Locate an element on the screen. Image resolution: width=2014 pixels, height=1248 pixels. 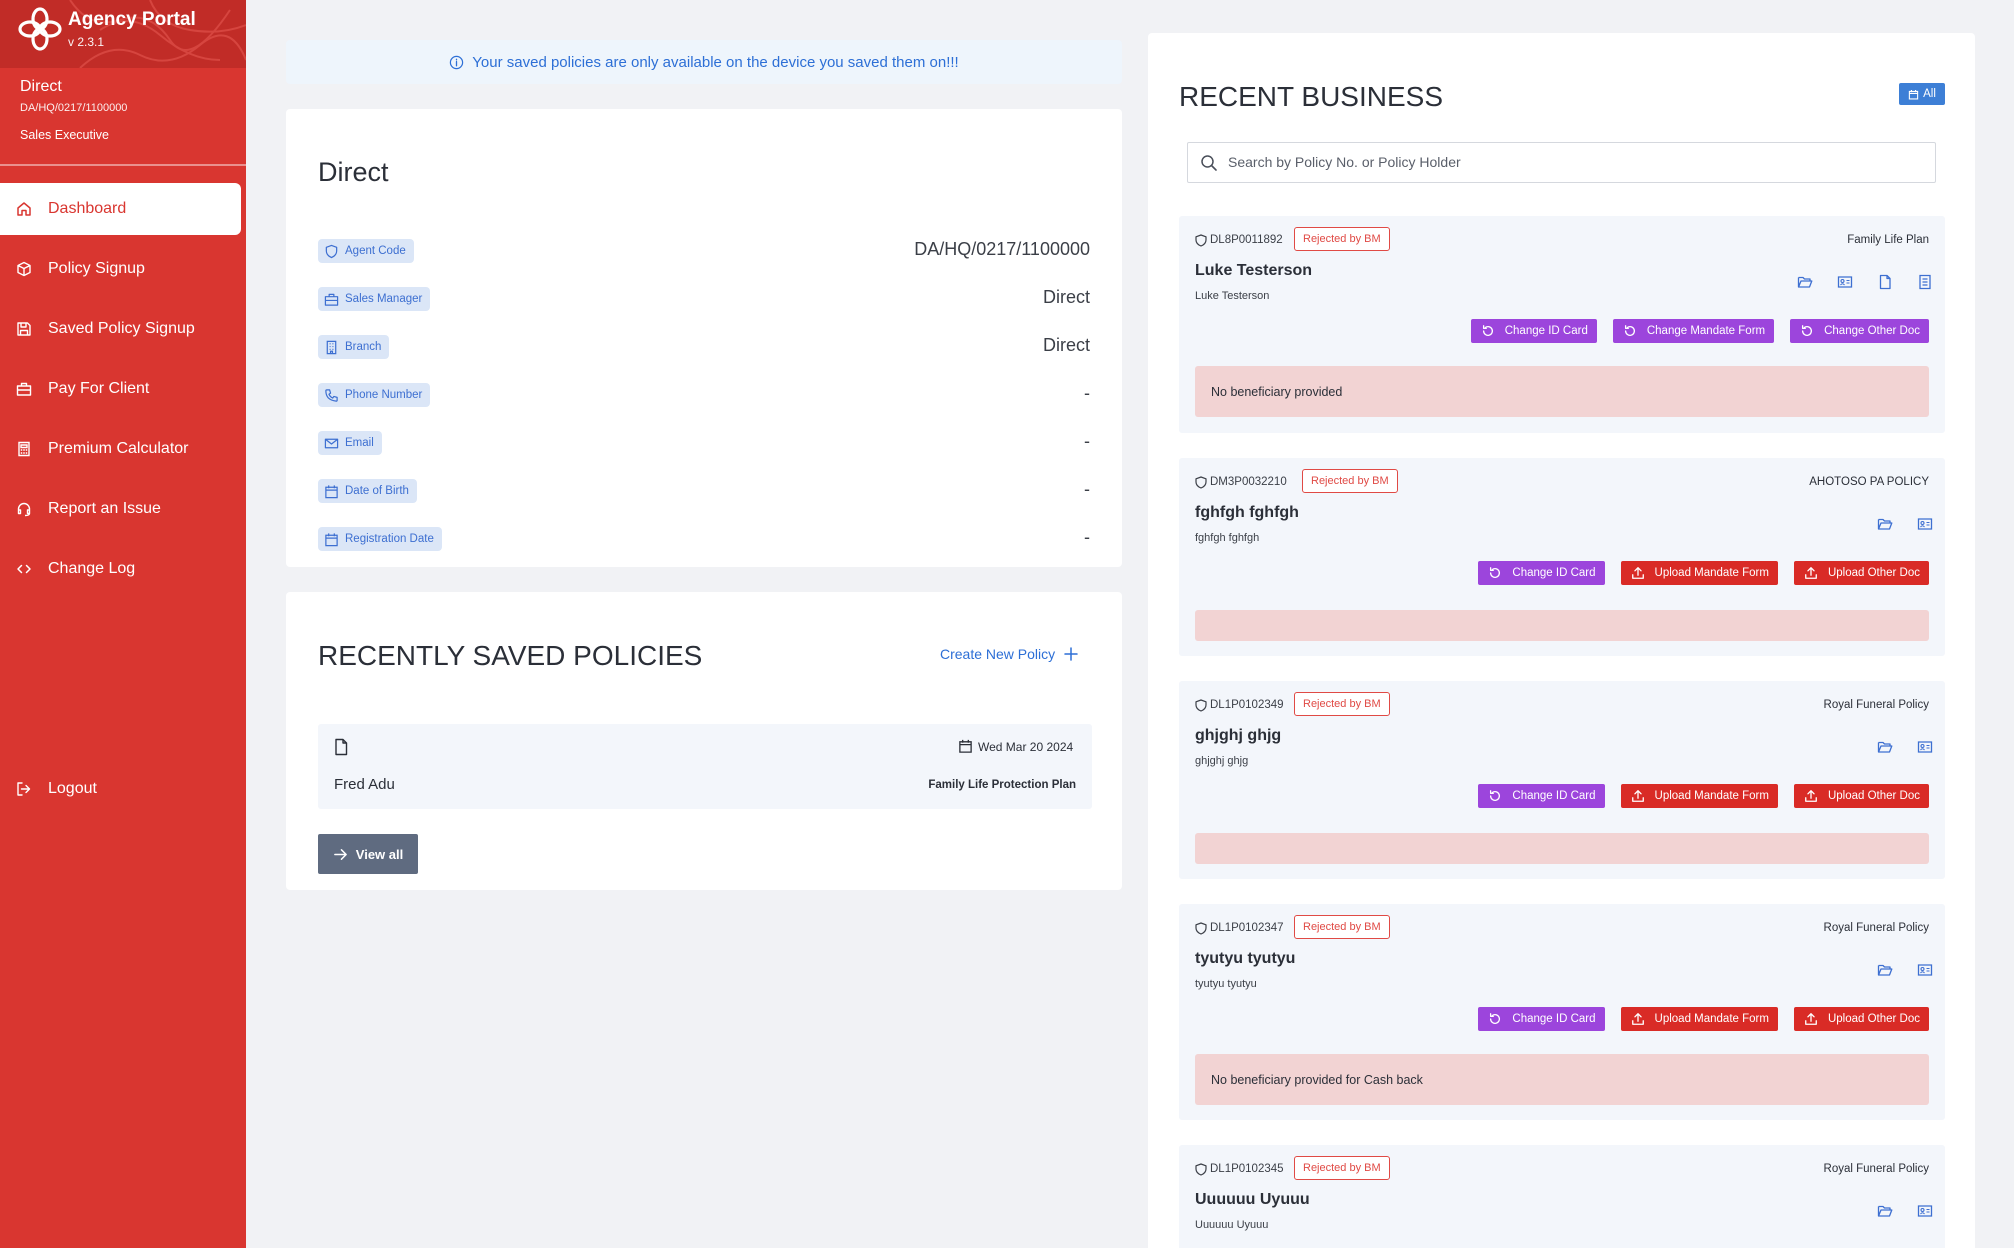
nav-item-pay-for-client: Pay For Client is located at coordinates (123, 389).